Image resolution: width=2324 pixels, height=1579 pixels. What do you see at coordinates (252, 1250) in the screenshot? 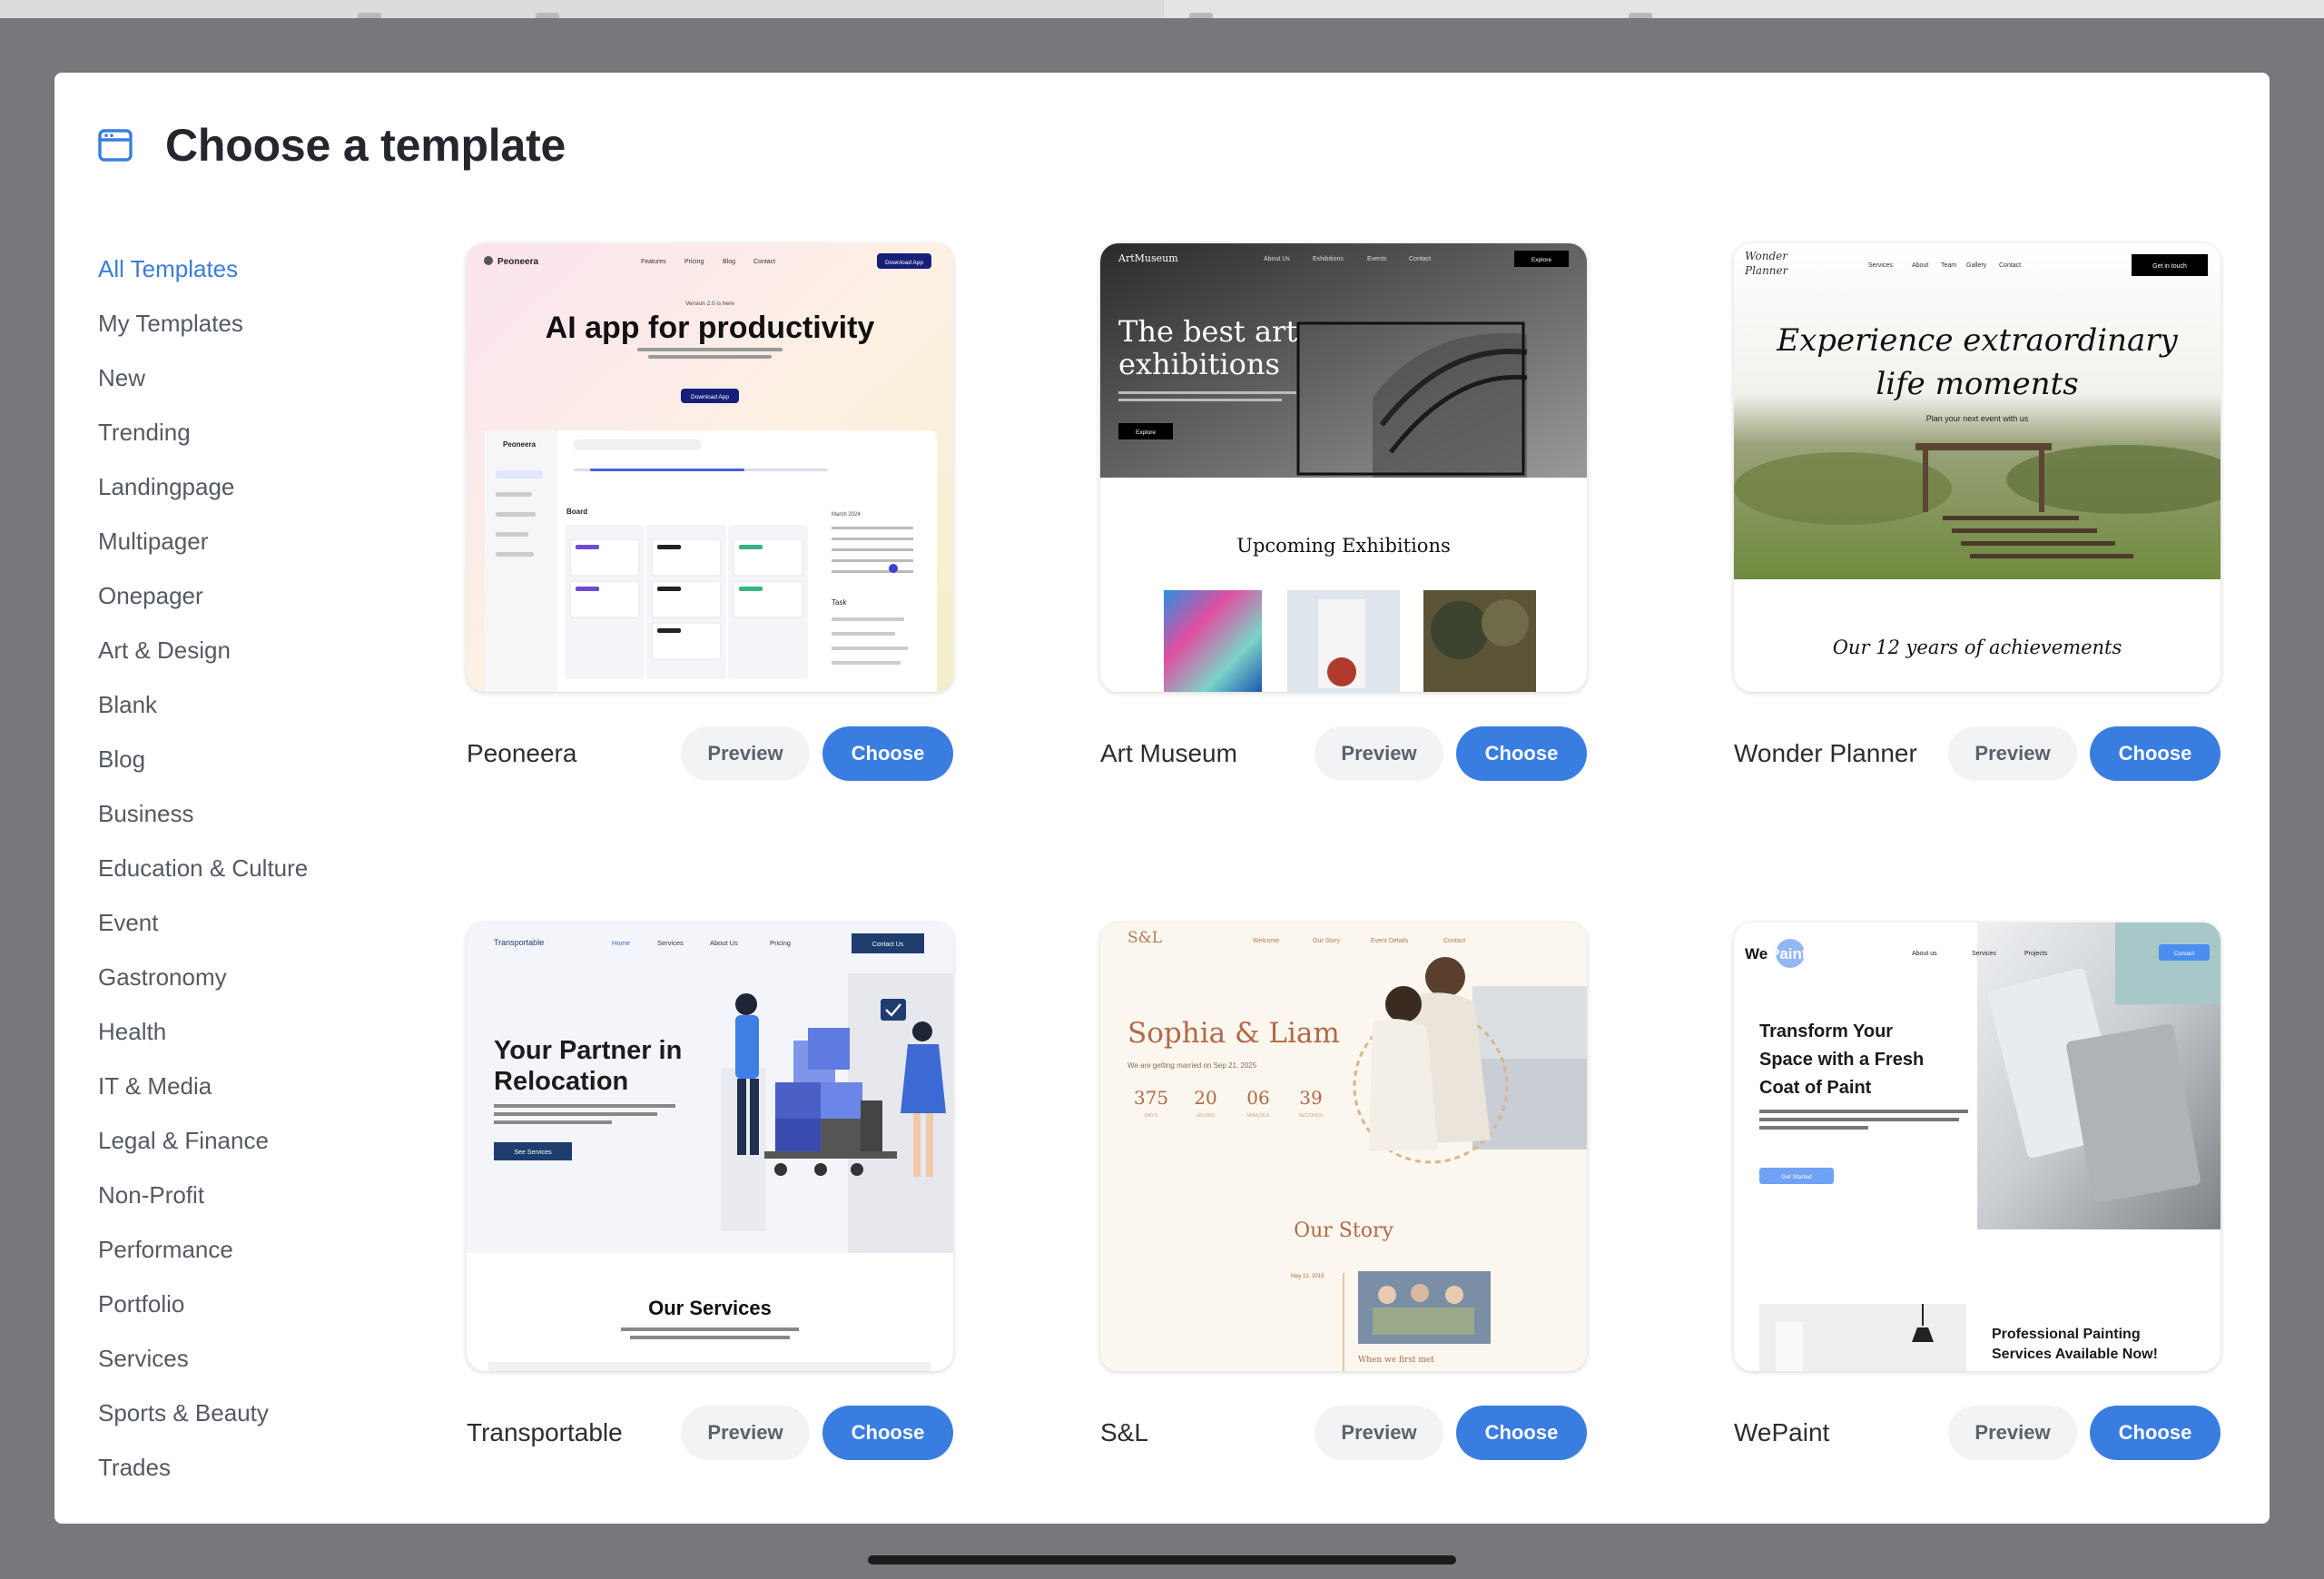
I see `sidebar-item-performance: Performance` at bounding box center [252, 1250].